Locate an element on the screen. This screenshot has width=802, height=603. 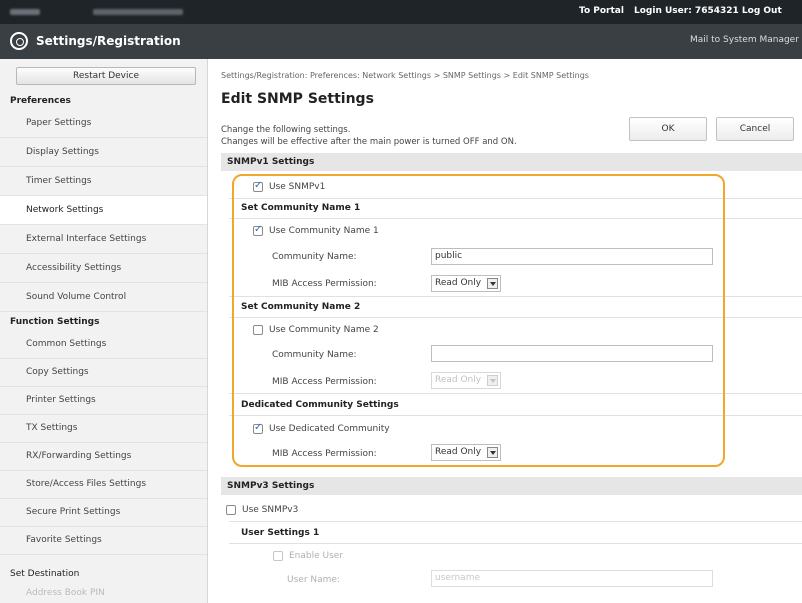
ok-button: OK is located at coordinates (668, 129).